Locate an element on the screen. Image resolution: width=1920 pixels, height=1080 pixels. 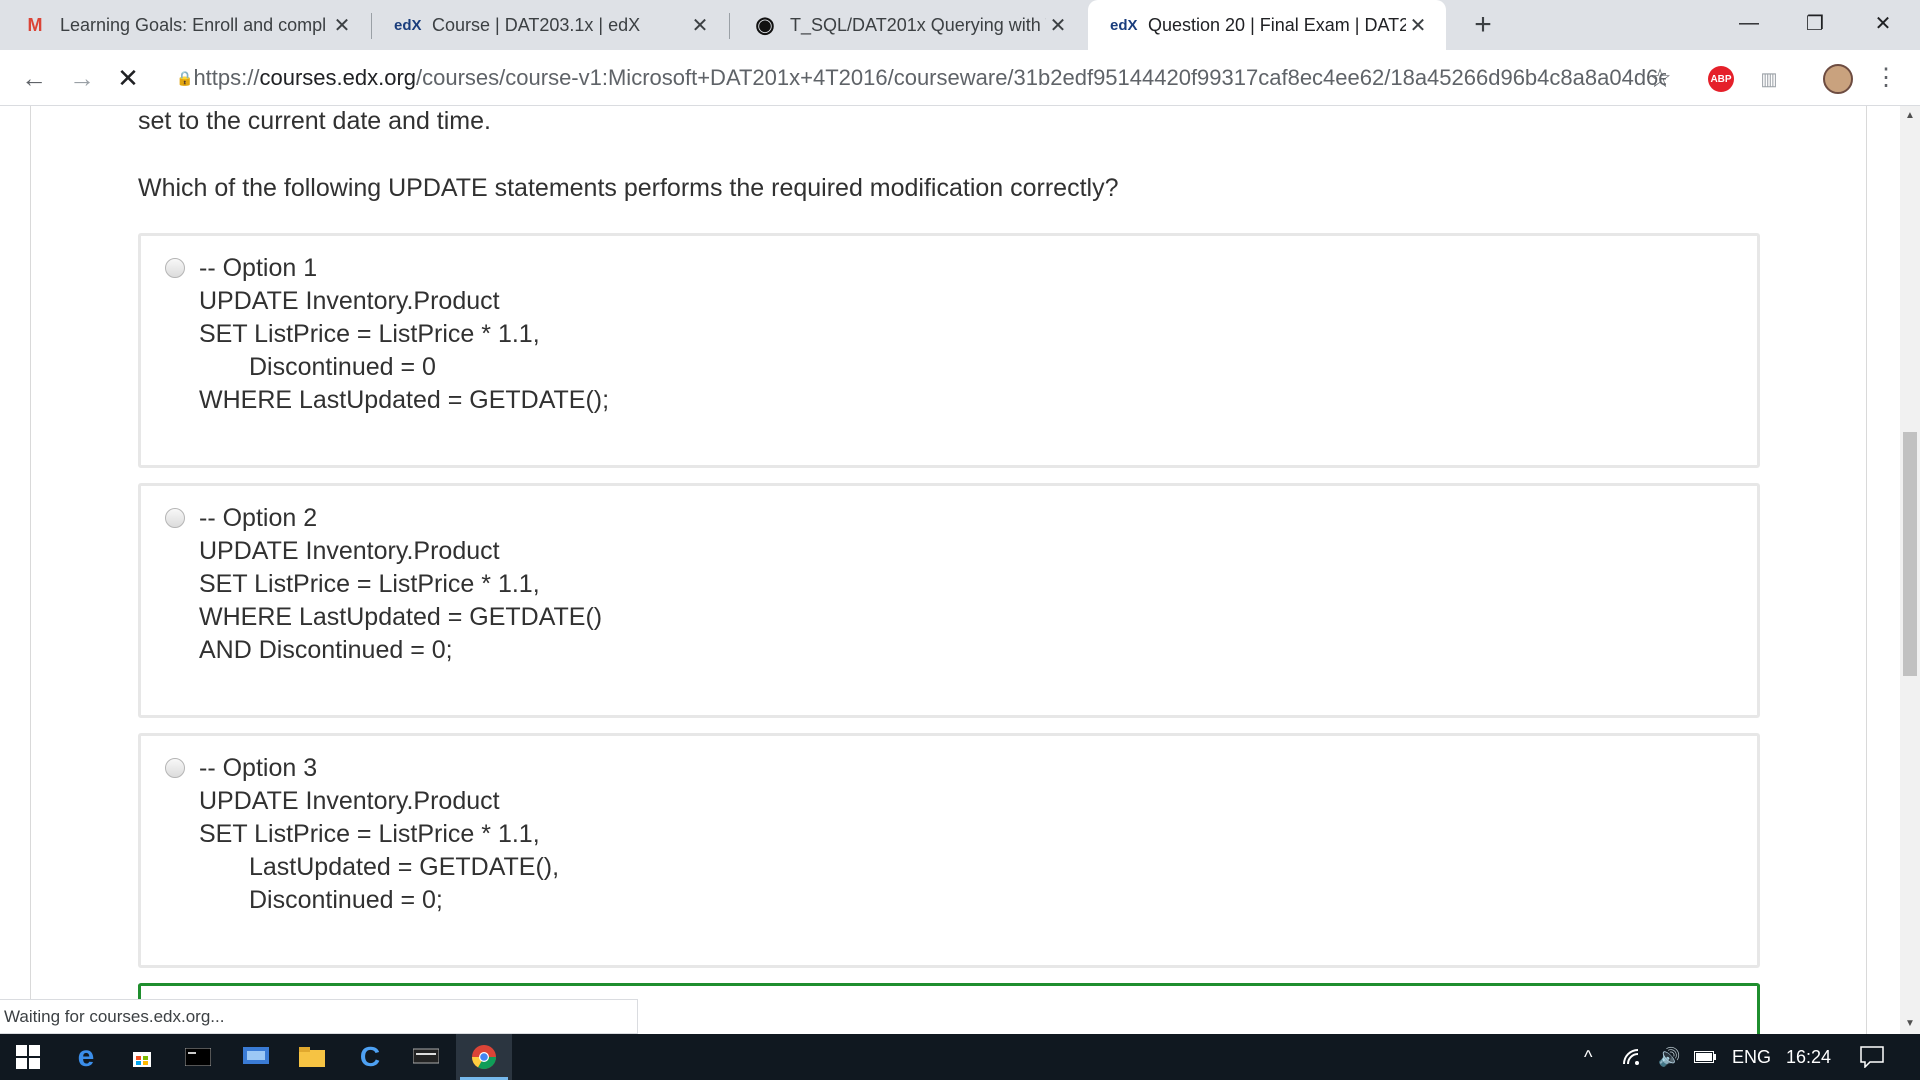
content-border-left is located at coordinates (30, 570).